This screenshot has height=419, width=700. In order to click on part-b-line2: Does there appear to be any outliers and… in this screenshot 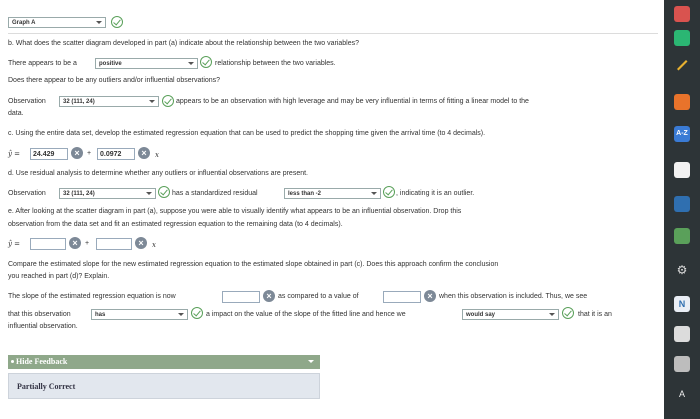, I will do `click(114, 80)`.